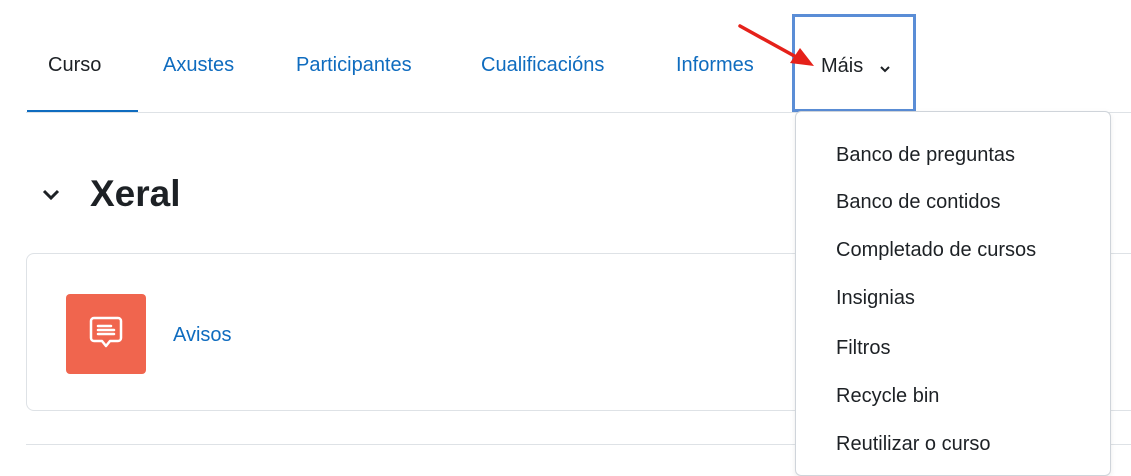 This screenshot has width=1131, height=476. Describe the element at coordinates (354, 65) in the screenshot. I see `tab-participantes: Participantes` at that location.